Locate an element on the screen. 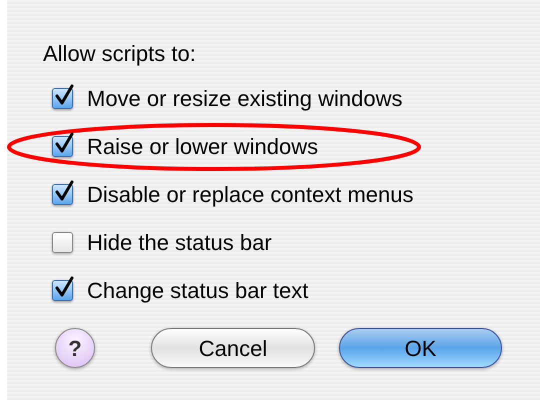 Image resolution: width=547 pixels, height=411 pixels. option-label: Change status bar text is located at coordinates (197, 290).